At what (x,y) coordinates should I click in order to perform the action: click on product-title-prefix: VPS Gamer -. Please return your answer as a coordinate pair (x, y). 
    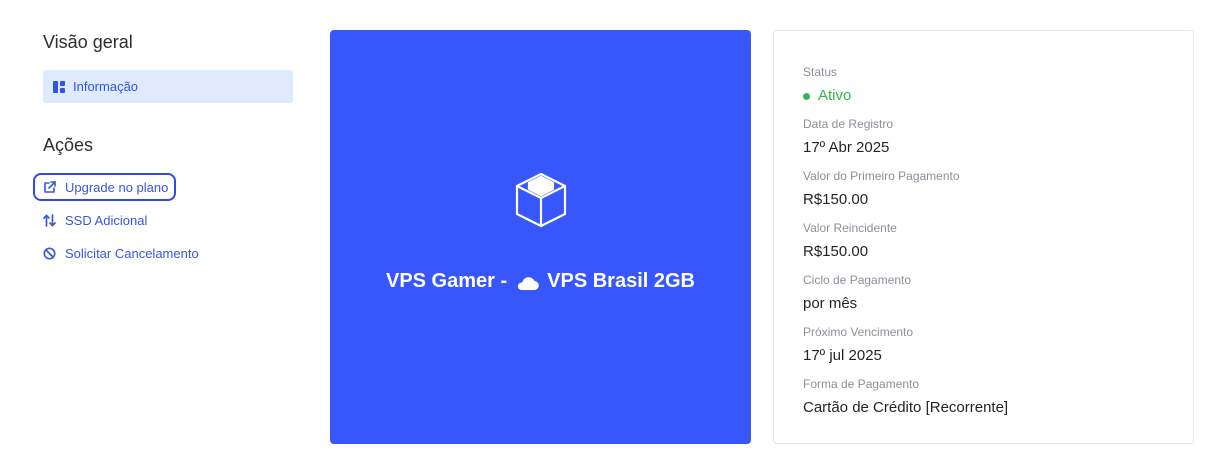
    Looking at the image, I should click on (446, 281).